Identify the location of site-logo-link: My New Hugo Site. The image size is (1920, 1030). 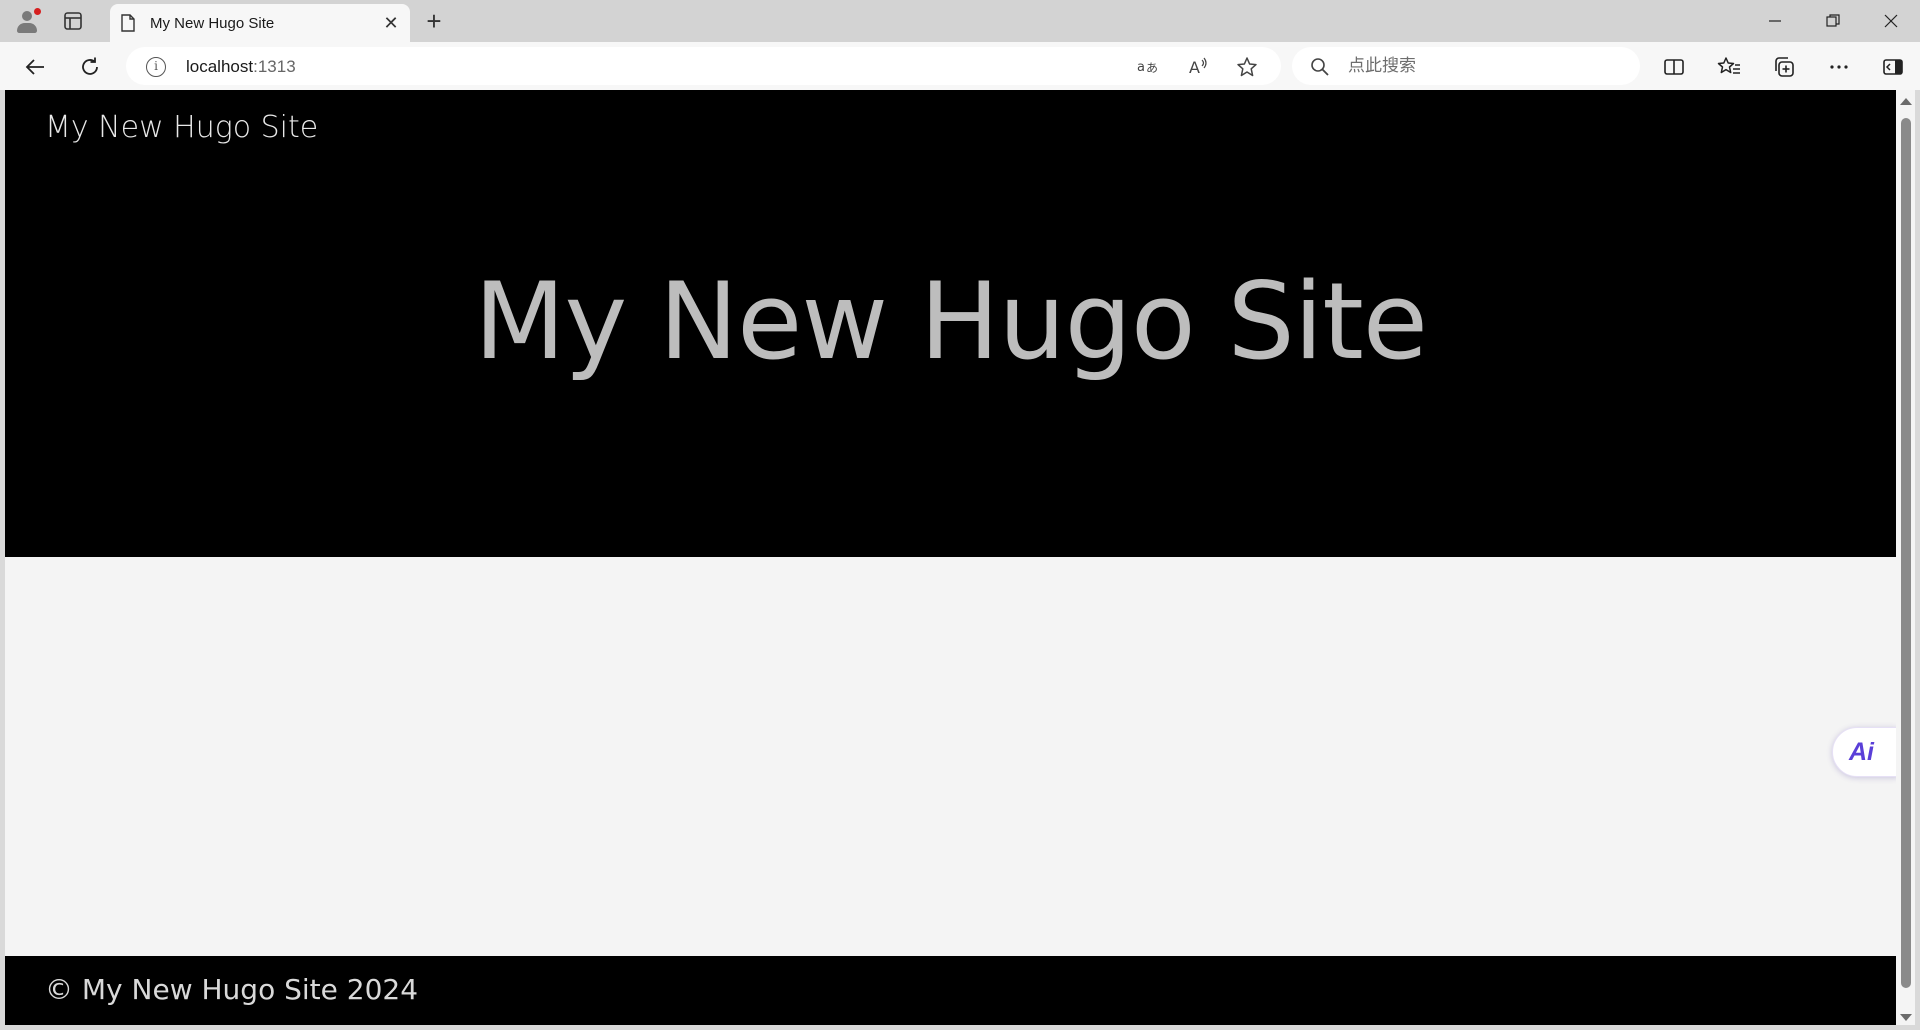
(181, 127).